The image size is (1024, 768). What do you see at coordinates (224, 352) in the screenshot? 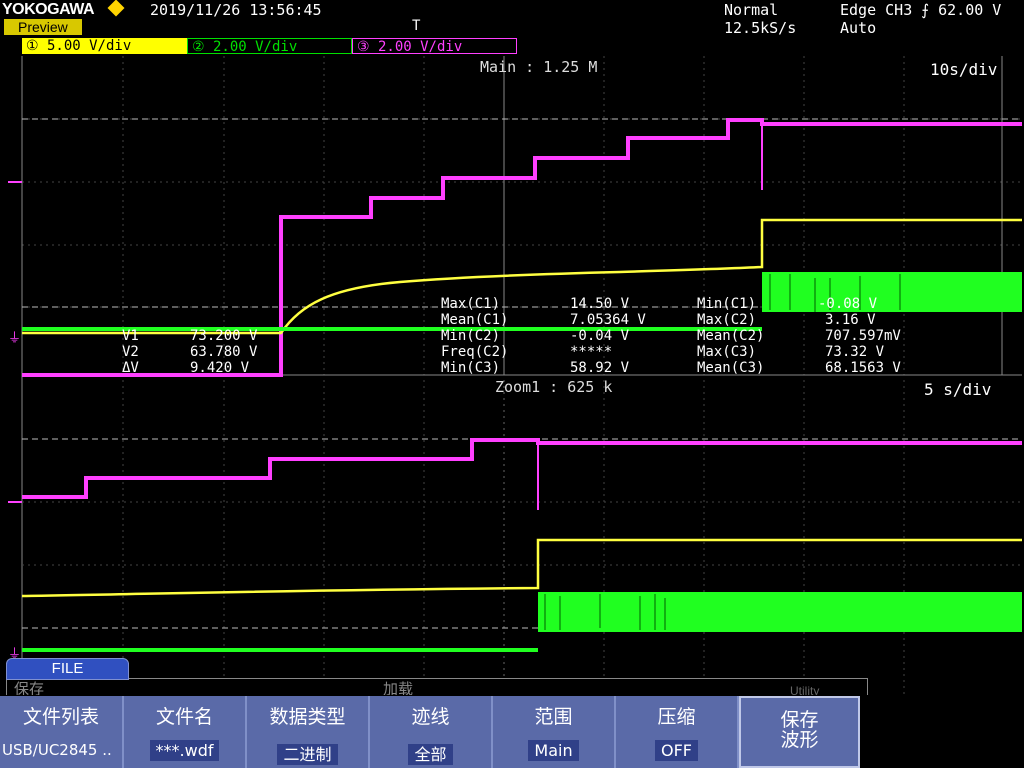
I see `cursor-v2-value: 63.780 V` at bounding box center [224, 352].